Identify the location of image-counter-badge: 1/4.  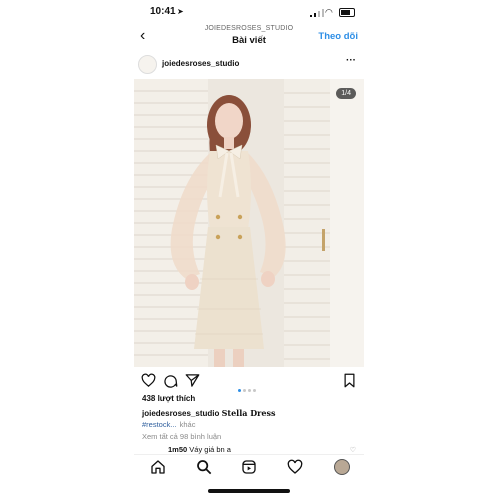
(346, 93).